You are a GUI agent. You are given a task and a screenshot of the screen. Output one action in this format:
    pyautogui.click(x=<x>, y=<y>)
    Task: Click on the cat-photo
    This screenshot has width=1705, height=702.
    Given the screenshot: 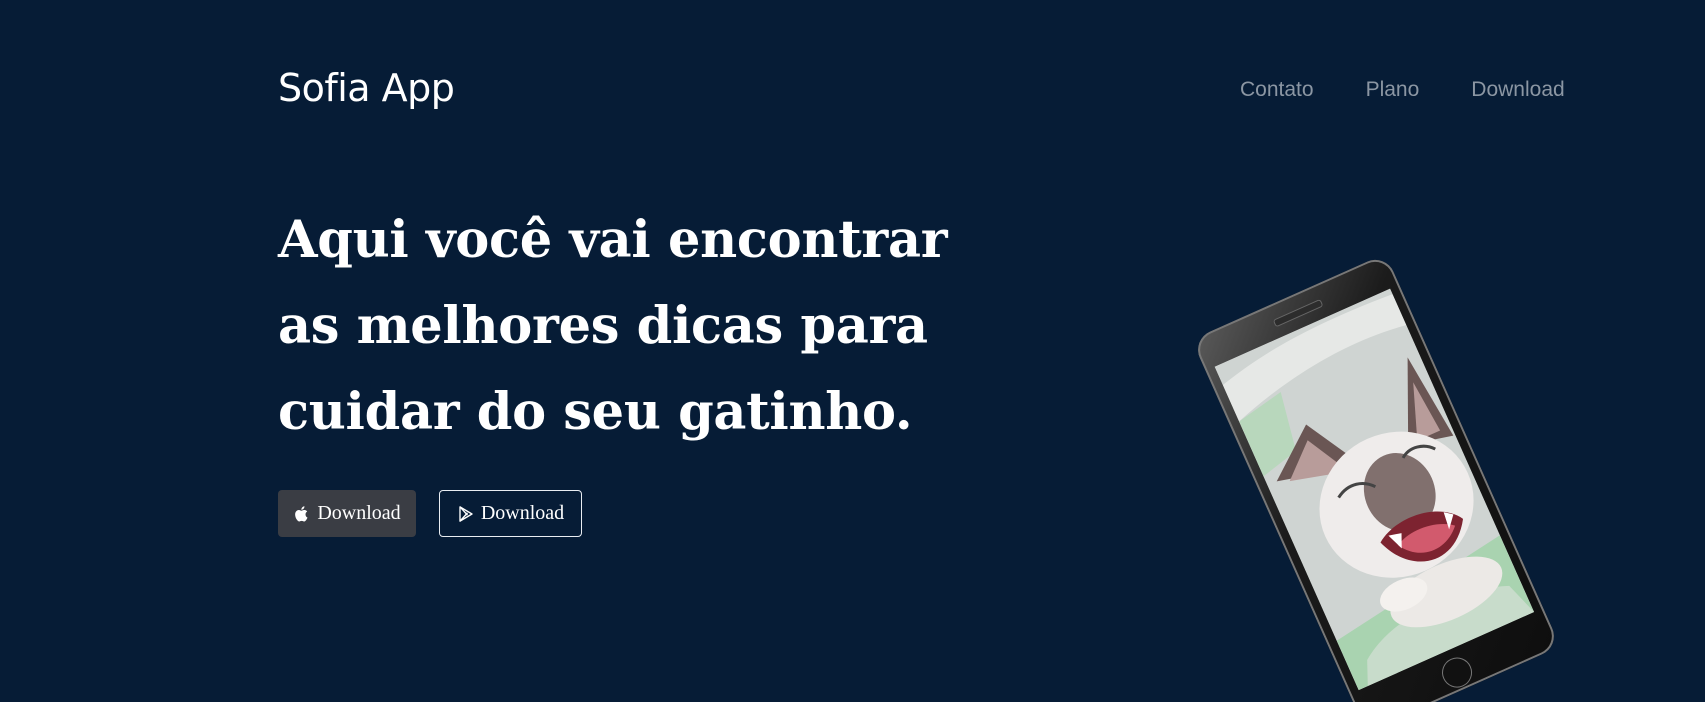 What is the action you would take?
    pyautogui.click(x=1374, y=489)
    